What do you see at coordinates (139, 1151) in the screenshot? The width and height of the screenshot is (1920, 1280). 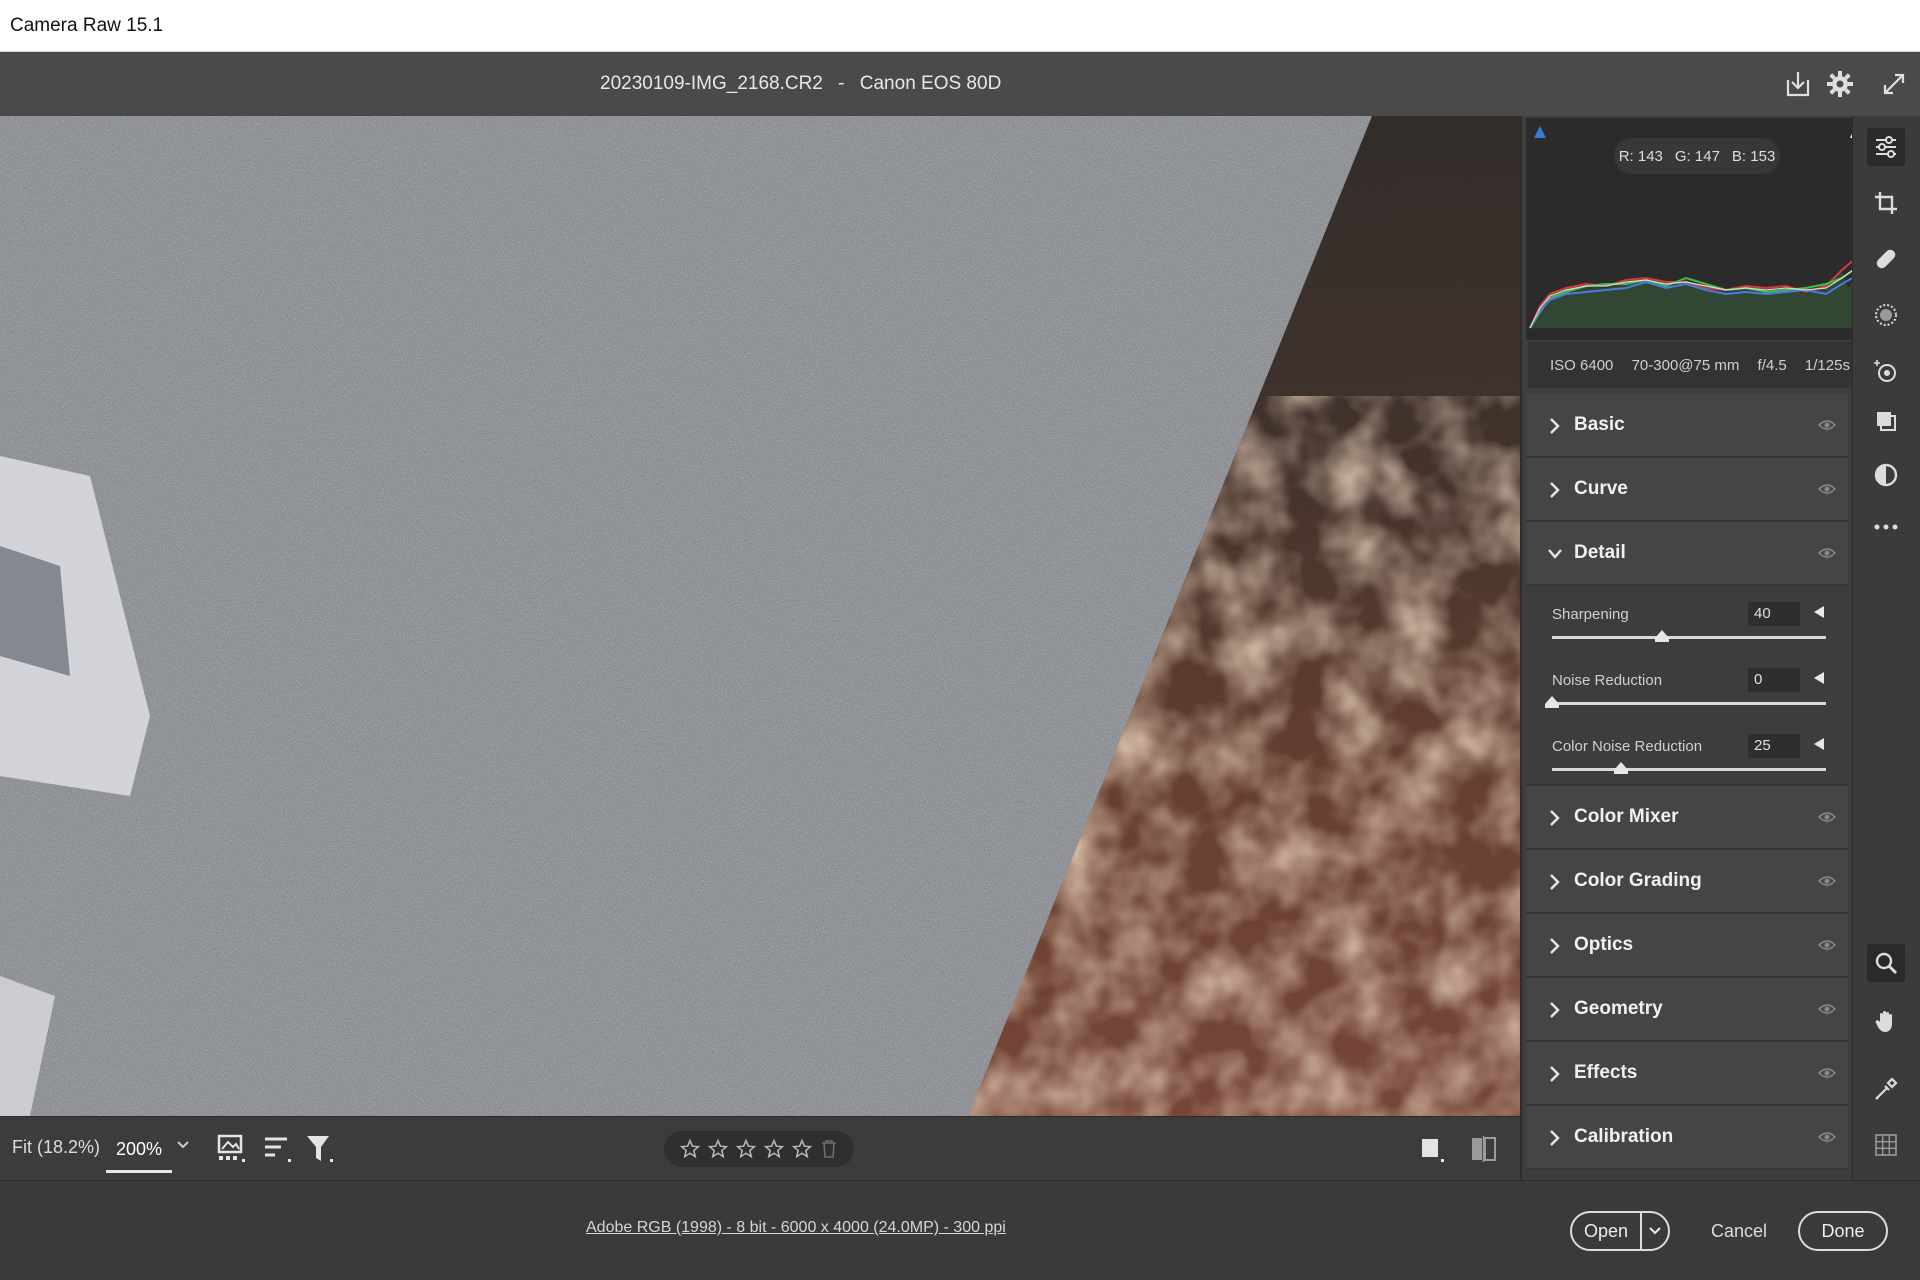 I see `zoom-200-button: 200%` at bounding box center [139, 1151].